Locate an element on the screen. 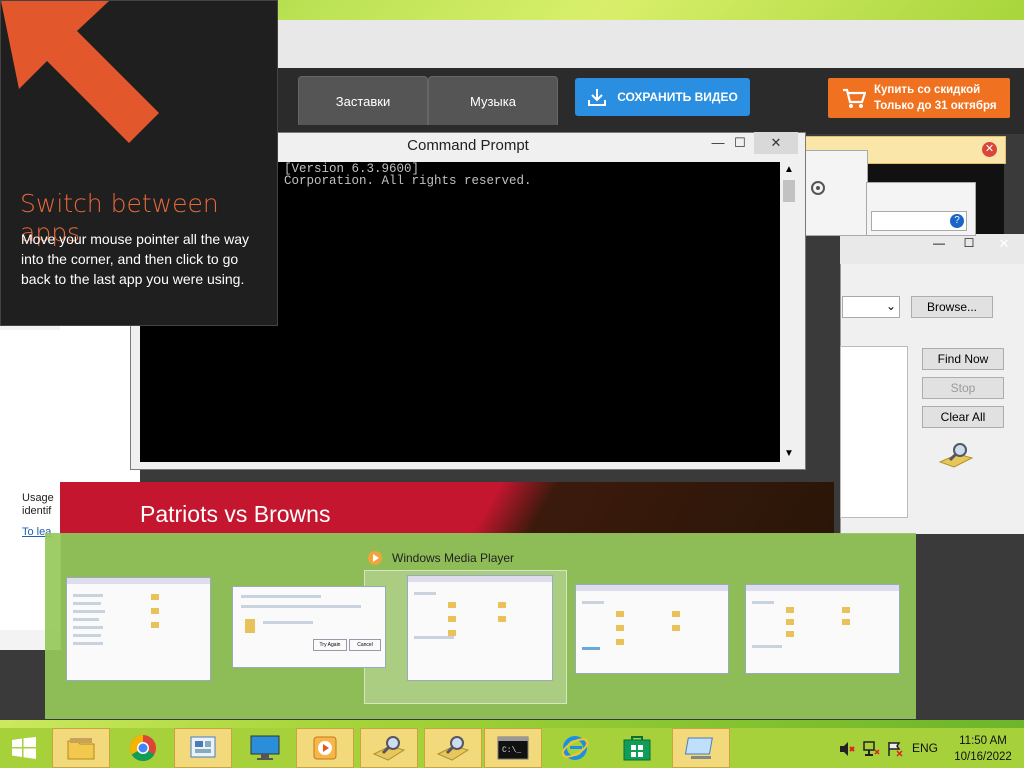 The width and height of the screenshot is (1024, 768). windows-logo-icon is located at coordinates (24, 748).